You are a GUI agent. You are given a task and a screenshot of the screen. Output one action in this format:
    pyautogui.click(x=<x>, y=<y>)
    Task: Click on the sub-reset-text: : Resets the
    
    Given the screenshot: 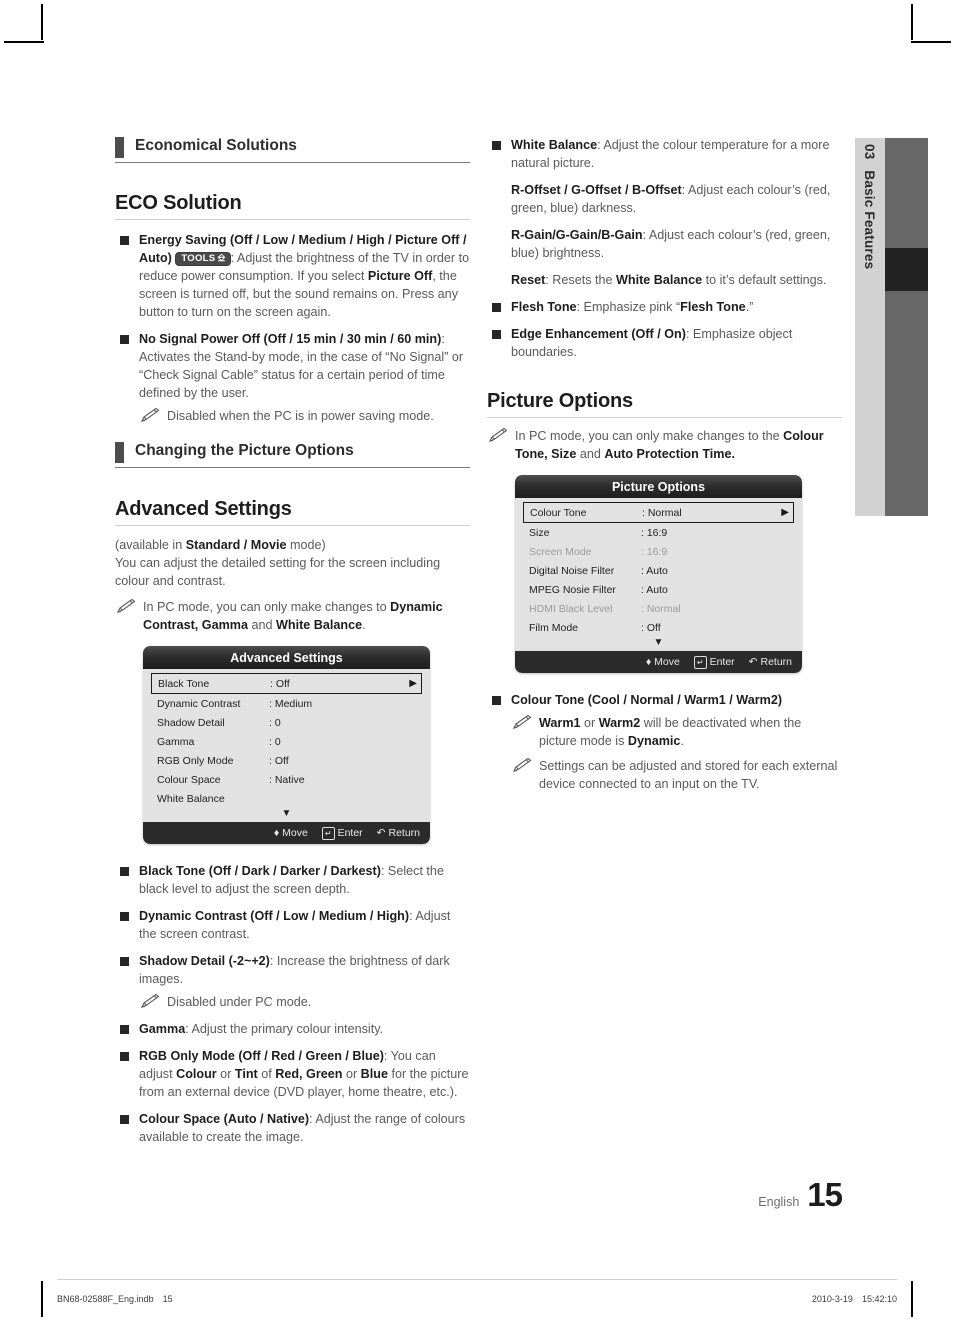 What is the action you would take?
    pyautogui.click(x=581, y=280)
    